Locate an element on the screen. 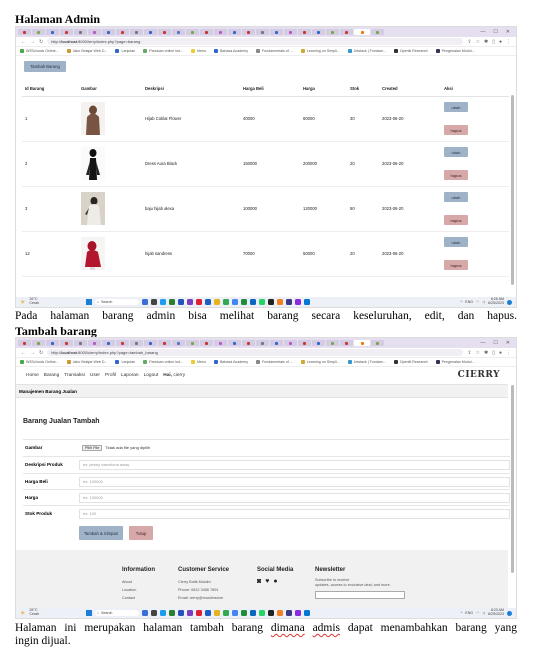 The width and height of the screenshot is (540, 660). taskbar-search: ⌕ Search is located at coordinates (117, 613).